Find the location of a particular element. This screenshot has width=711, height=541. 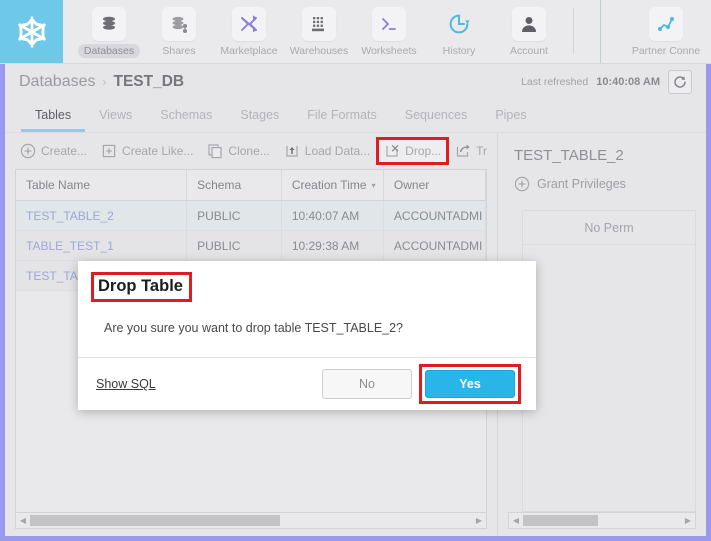

nav-divider is located at coordinates (573, 30).